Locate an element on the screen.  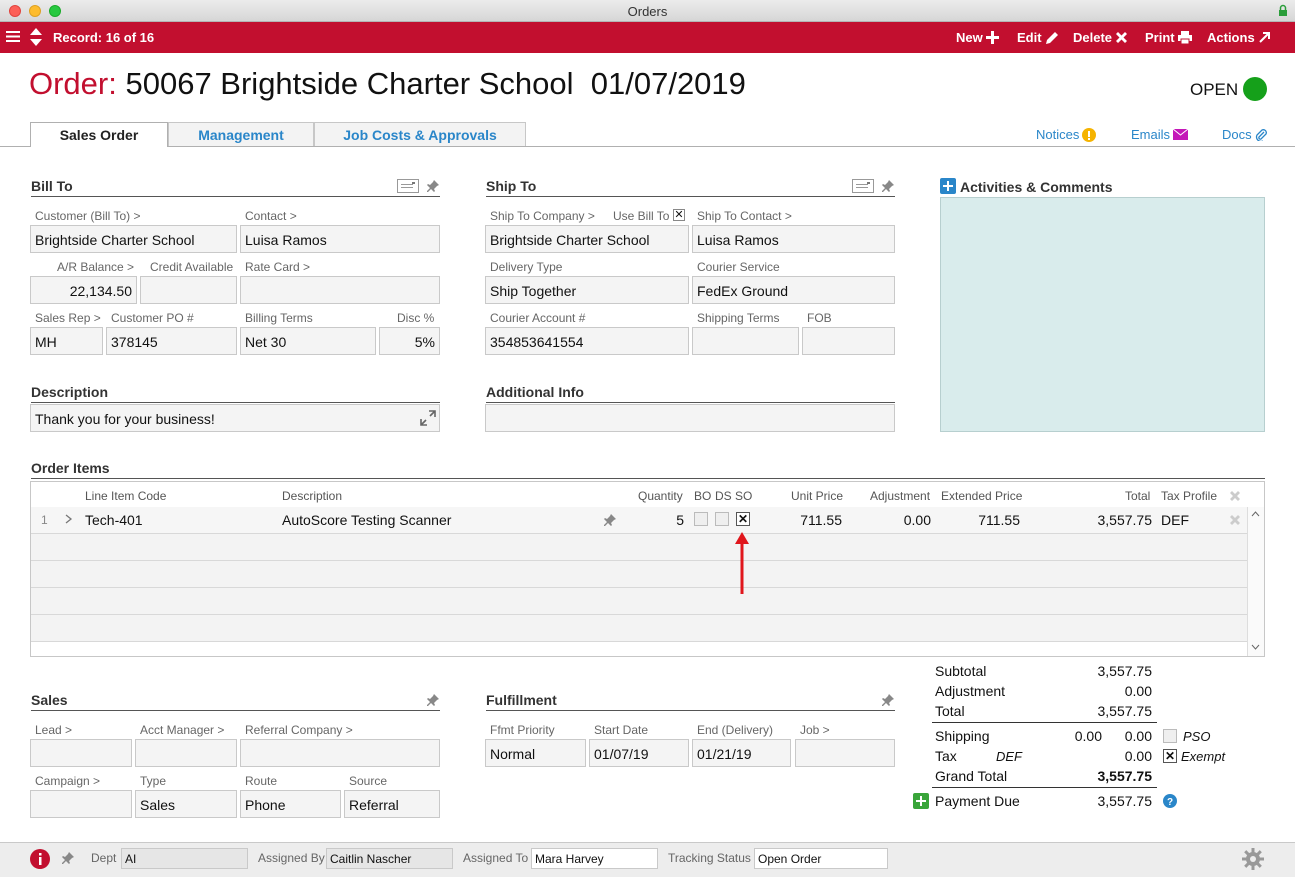
line-item-code: Tech-401 is located at coordinates (114, 520).